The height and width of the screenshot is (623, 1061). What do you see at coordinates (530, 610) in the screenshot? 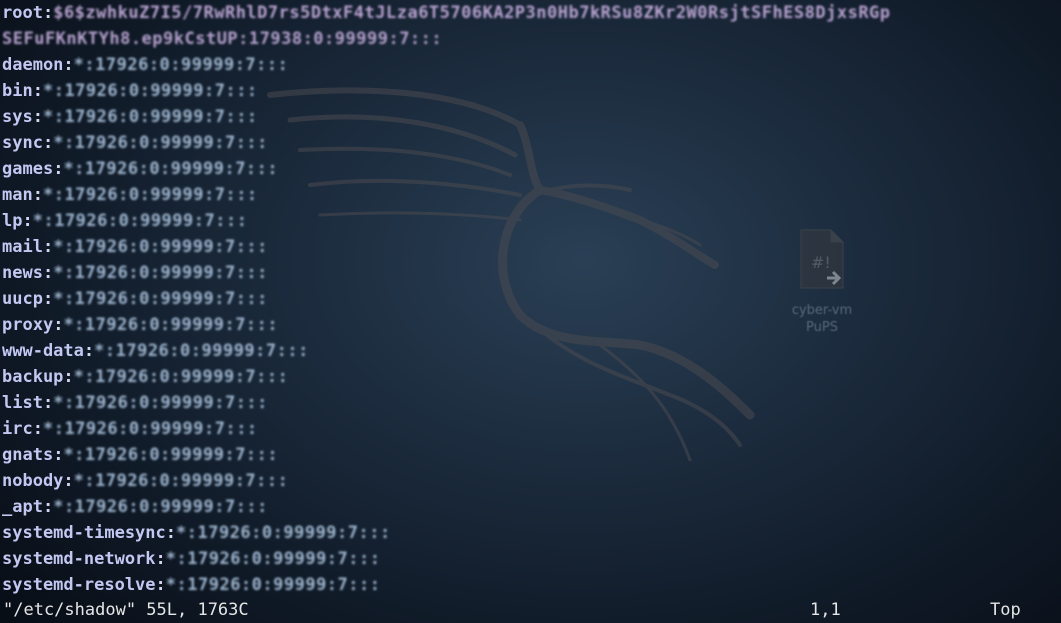
I see `vim-status-line: "/etc/shadow" 55L, 1763C 1,1 Top` at bounding box center [530, 610].